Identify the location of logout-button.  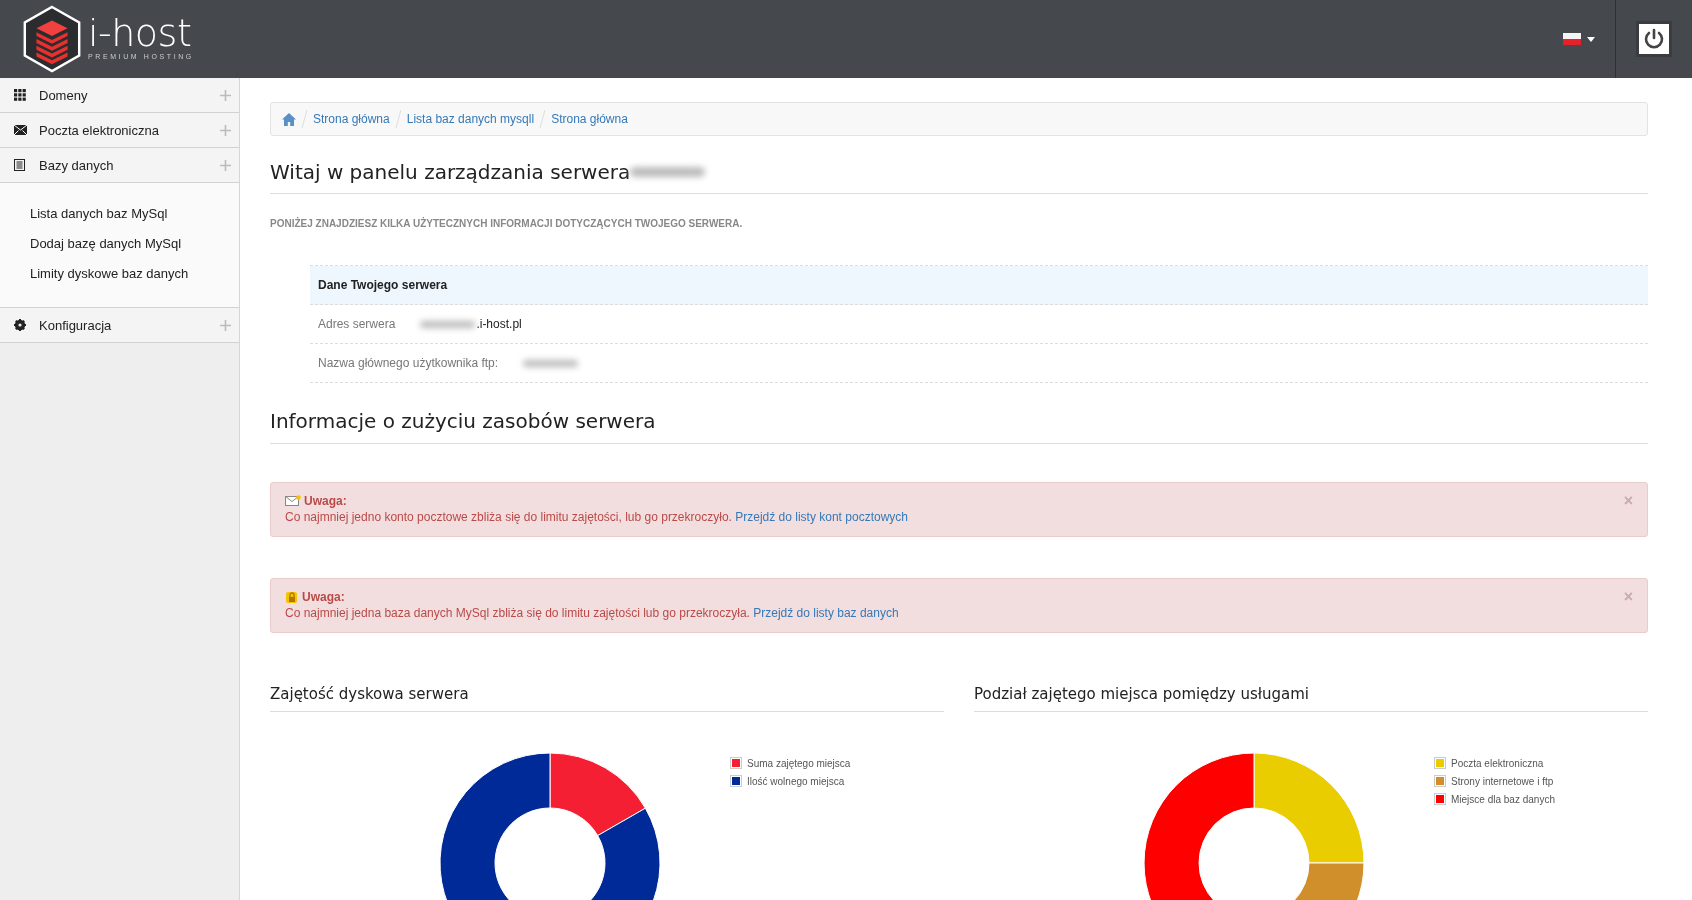
(1654, 39).